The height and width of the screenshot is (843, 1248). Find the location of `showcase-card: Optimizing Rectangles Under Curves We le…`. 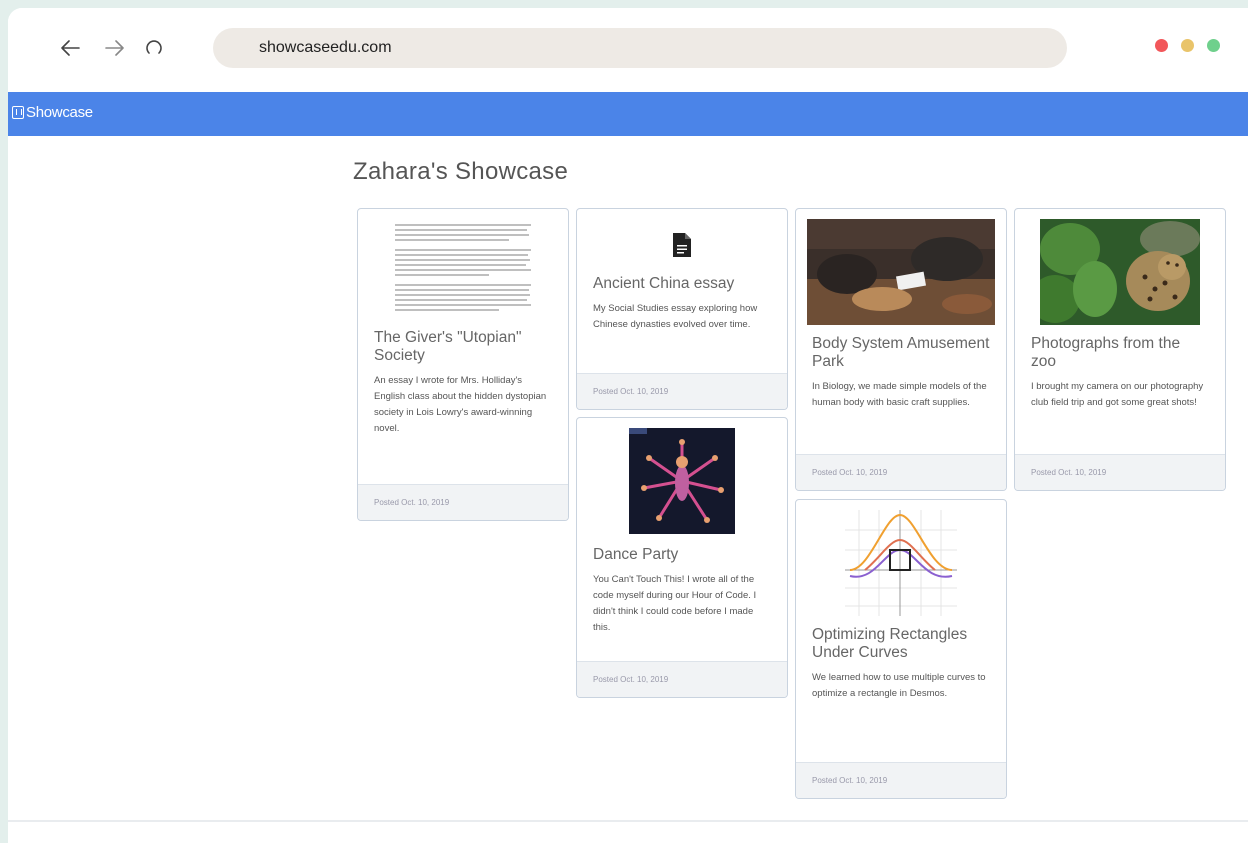

showcase-card: Optimizing Rectangles Under Curves We le… is located at coordinates (901, 649).